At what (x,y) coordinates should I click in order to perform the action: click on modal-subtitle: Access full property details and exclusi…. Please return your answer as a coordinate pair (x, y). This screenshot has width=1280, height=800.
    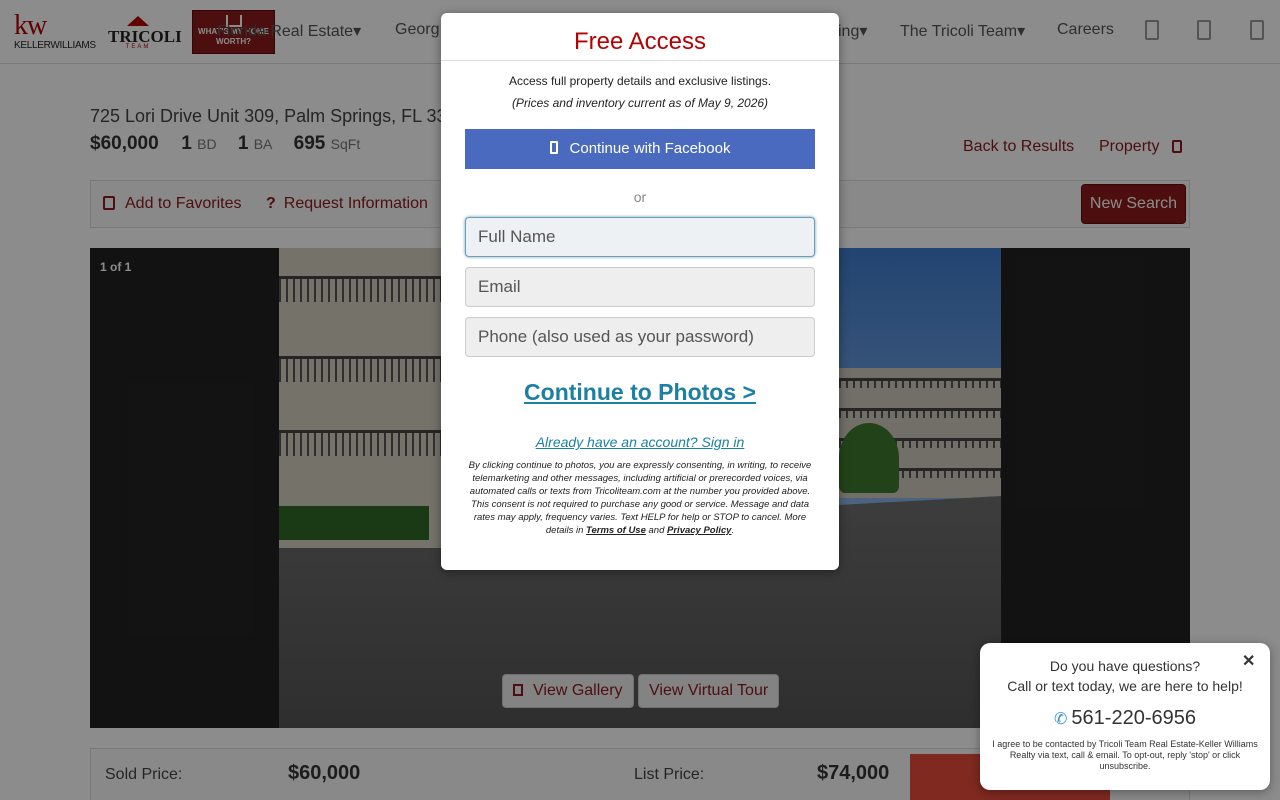
    Looking at the image, I should click on (640, 81).